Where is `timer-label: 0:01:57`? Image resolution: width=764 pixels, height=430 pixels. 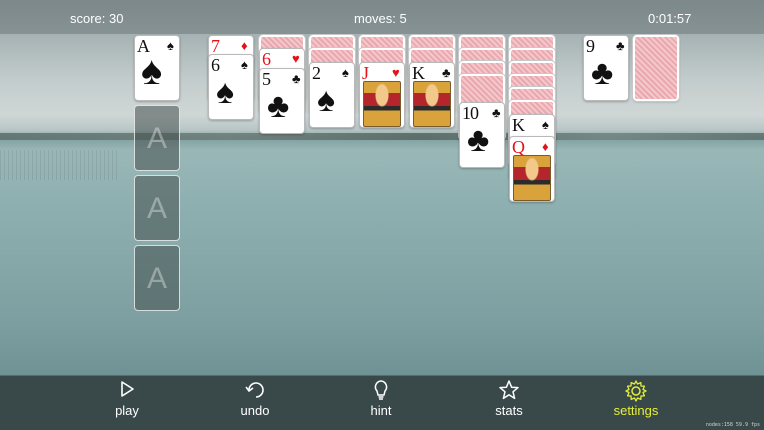 timer-label: 0:01:57 is located at coordinates (670, 18).